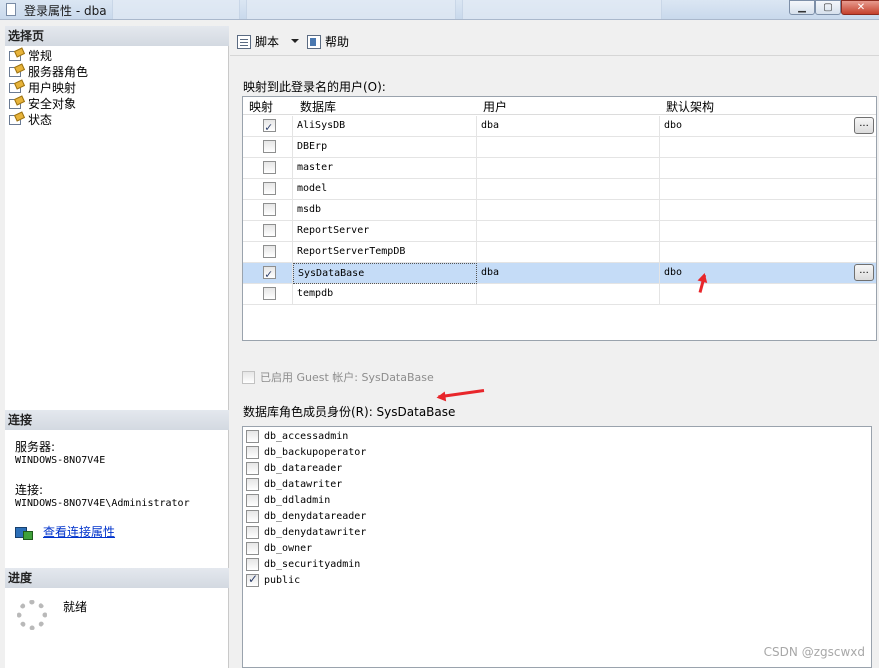 This screenshot has height=668, width=879. Describe the element at coordinates (258, 41) in the screenshot. I see `script-button: 脚本` at that location.